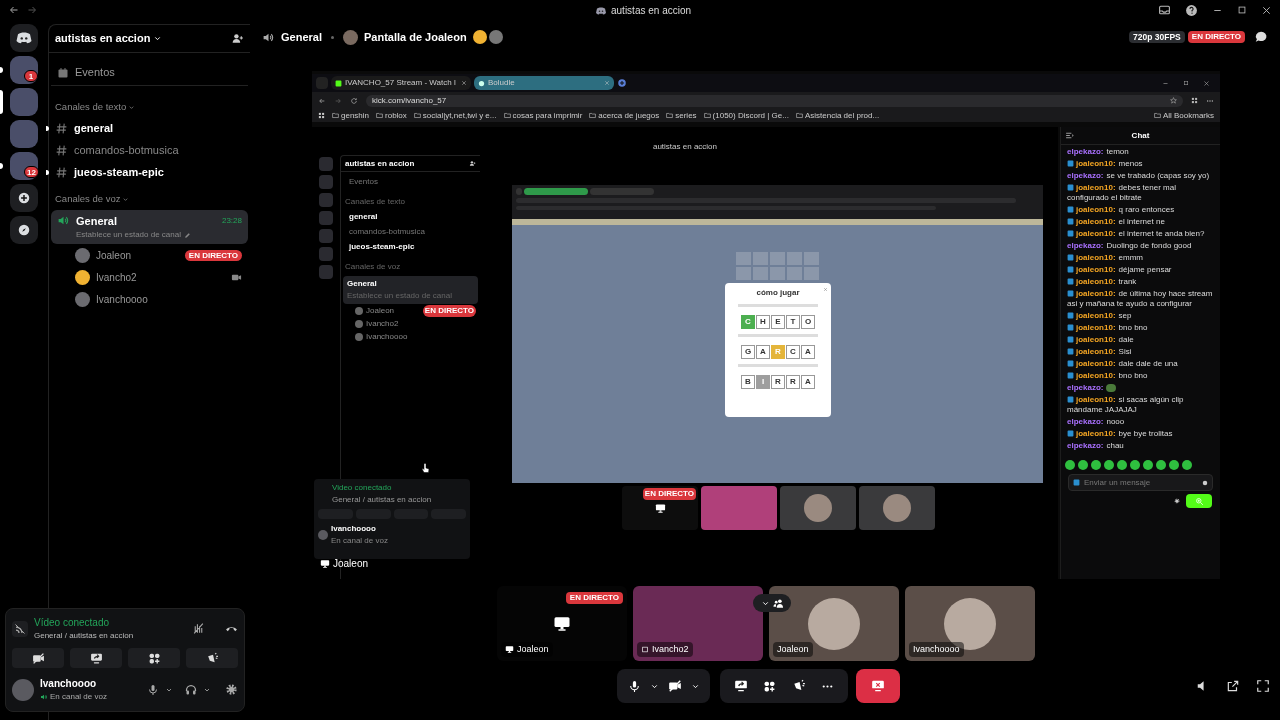 Image resolution: width=1280 pixels, height=720 pixels. Describe the element at coordinates (1199, 501) in the screenshot. I see `send-button` at that location.